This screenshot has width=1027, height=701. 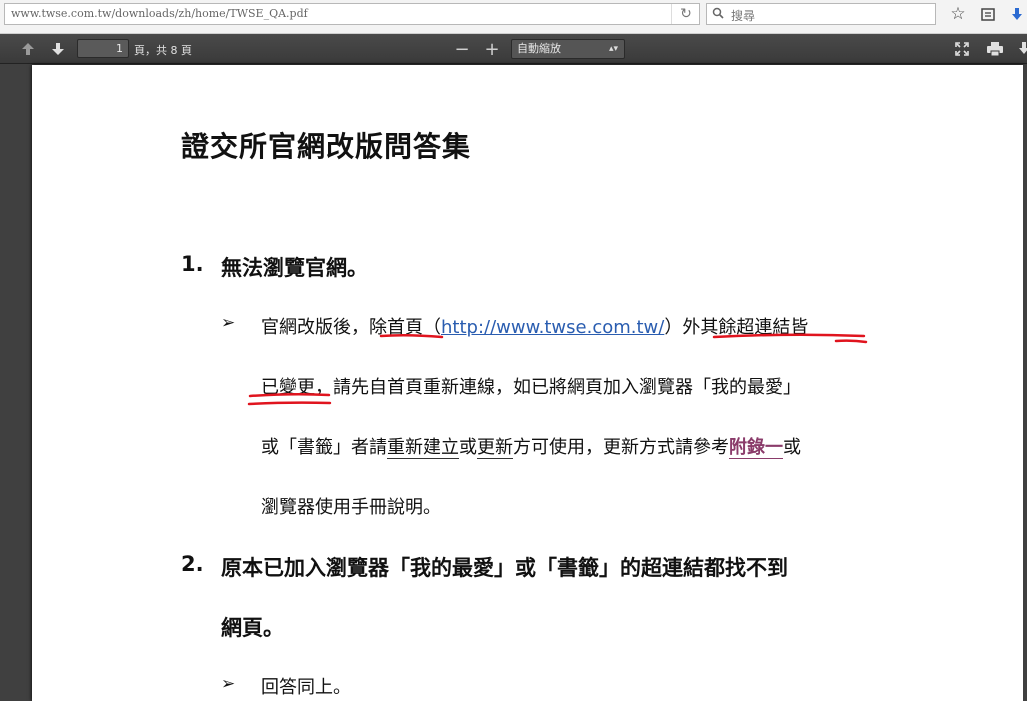 I want to click on previous-page-icon, so click(x=28, y=49).